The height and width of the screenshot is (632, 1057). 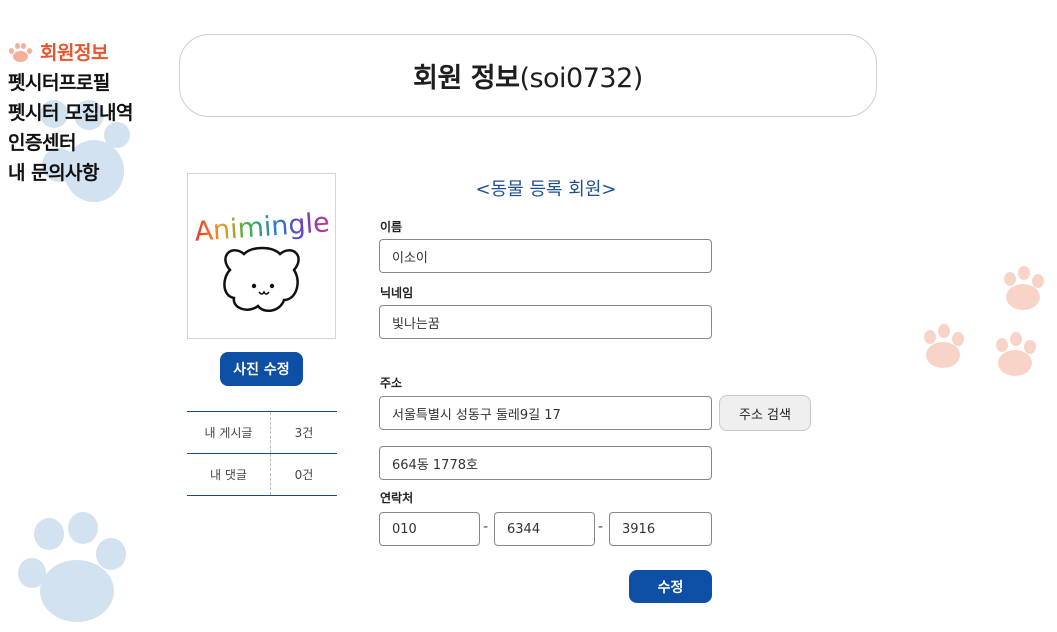 I want to click on paw-icon, so click(x=20, y=53).